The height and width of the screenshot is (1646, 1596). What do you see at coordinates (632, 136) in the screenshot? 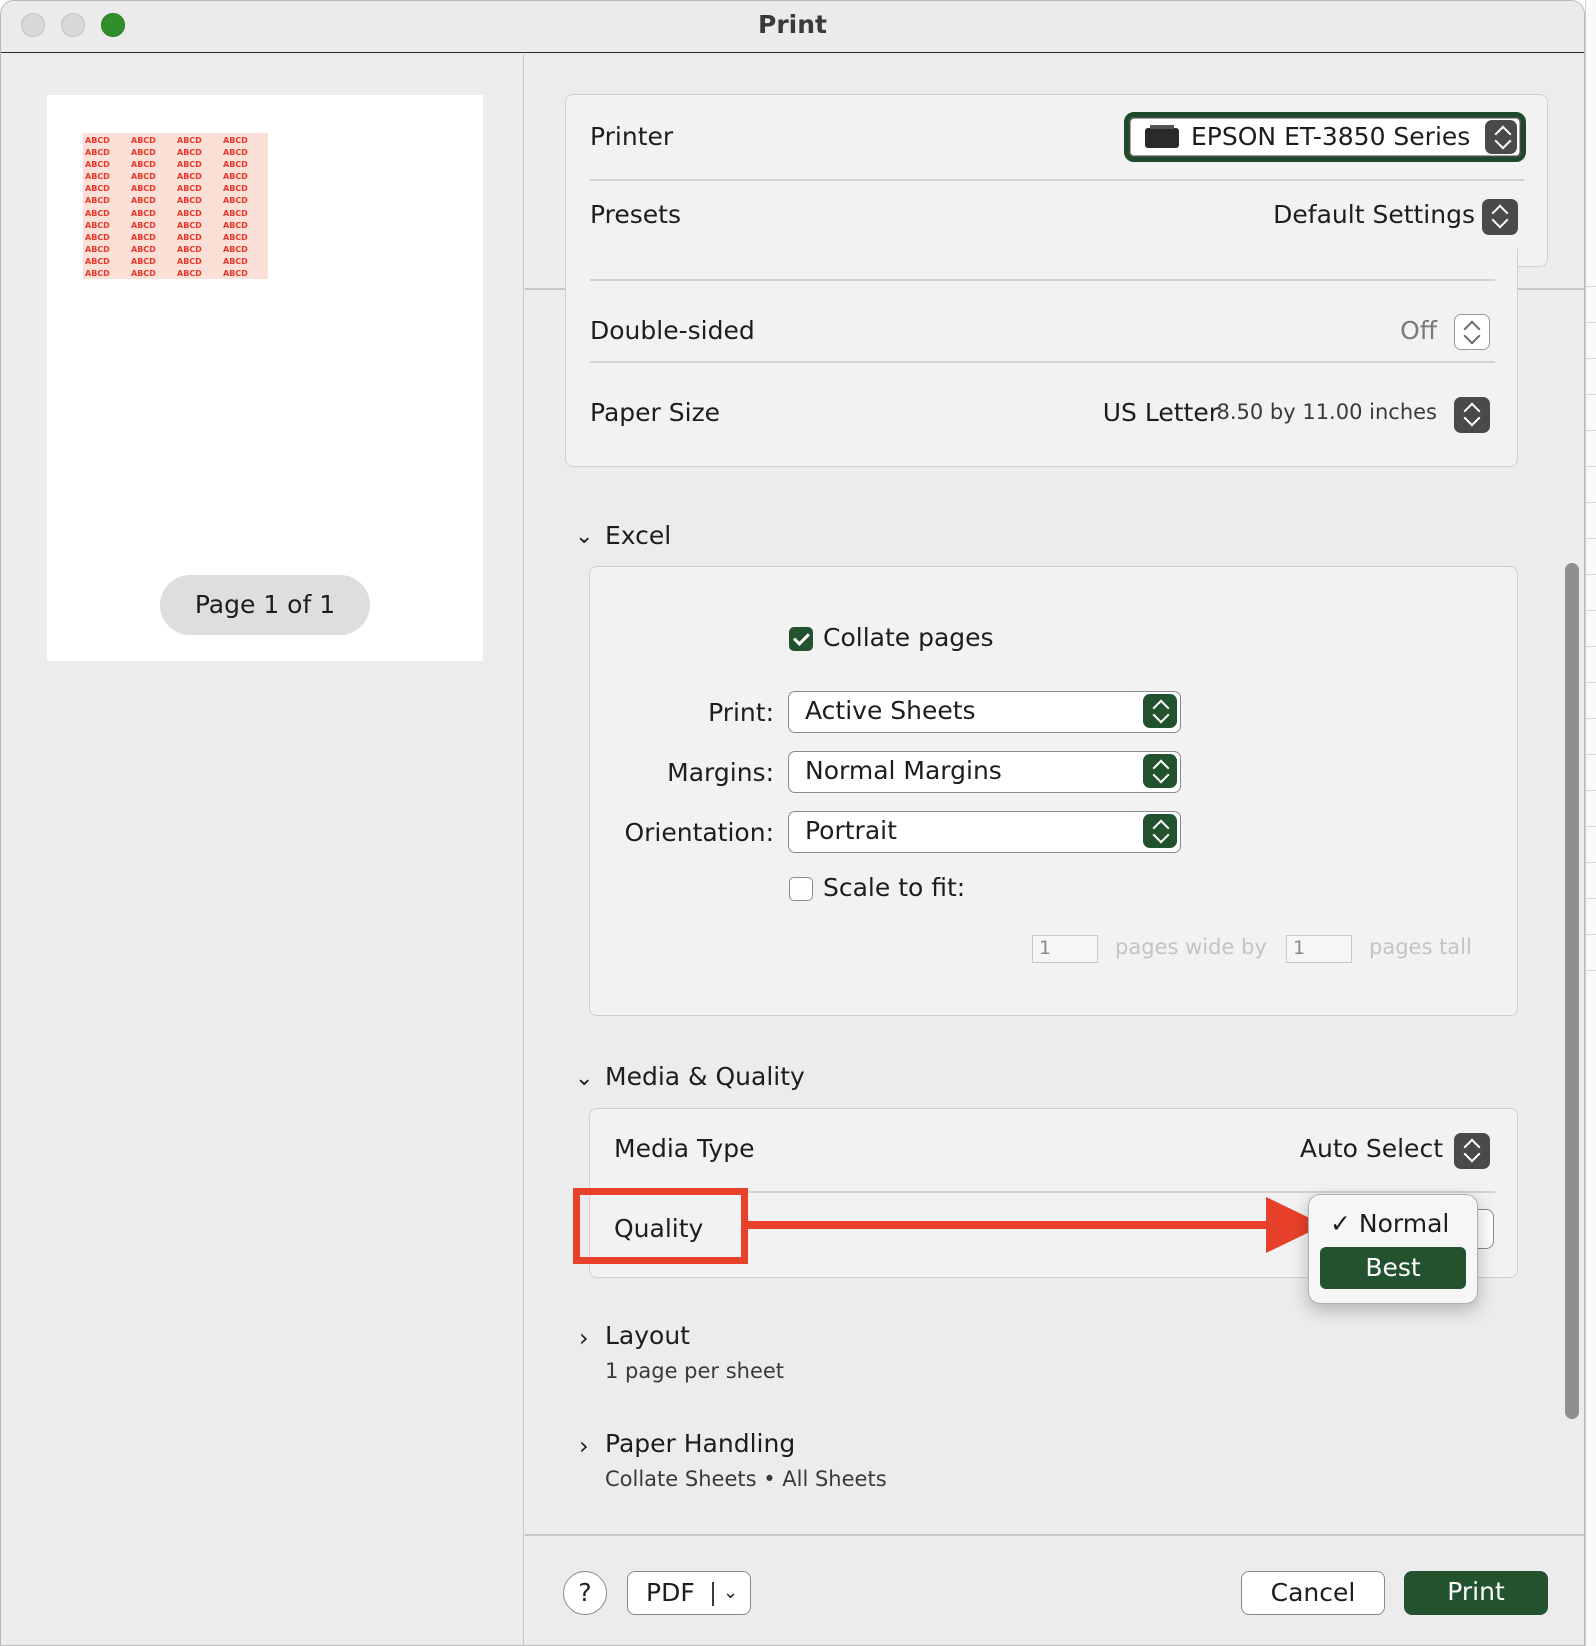
I see `printer-label: Printer` at bounding box center [632, 136].